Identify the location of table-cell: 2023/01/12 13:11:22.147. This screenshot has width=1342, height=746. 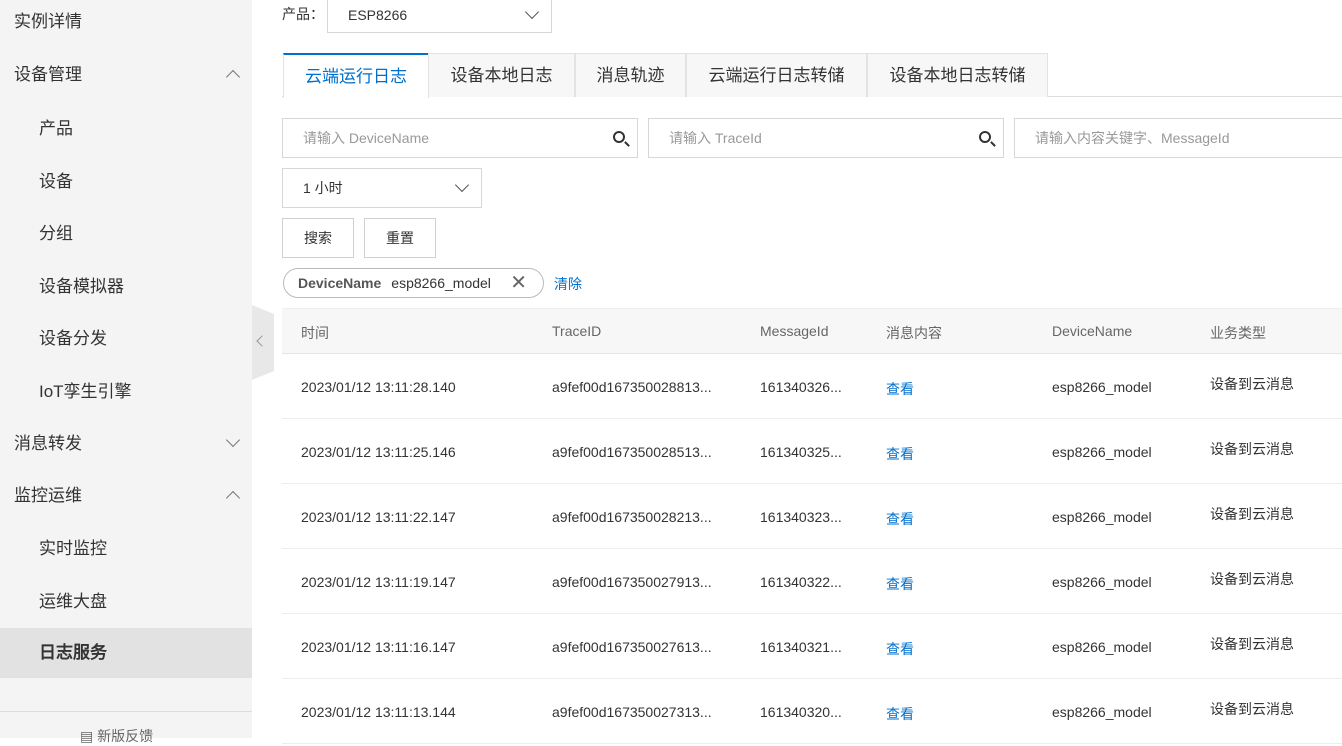
(378, 517).